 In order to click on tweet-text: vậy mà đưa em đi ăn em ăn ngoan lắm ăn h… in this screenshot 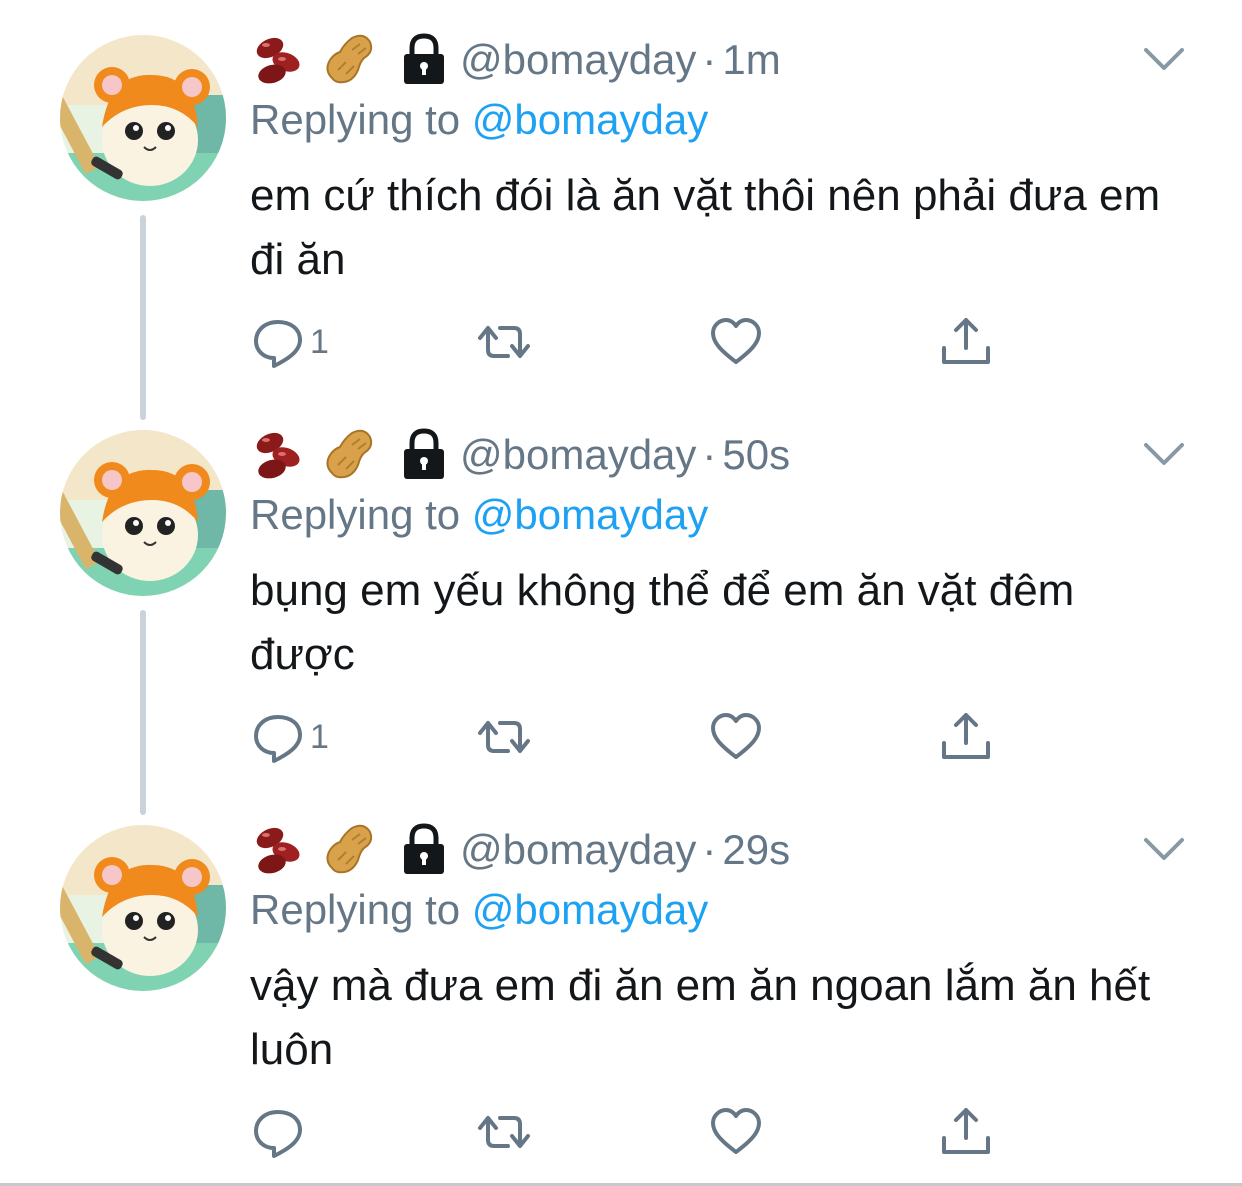, I will do `click(700, 1017)`.